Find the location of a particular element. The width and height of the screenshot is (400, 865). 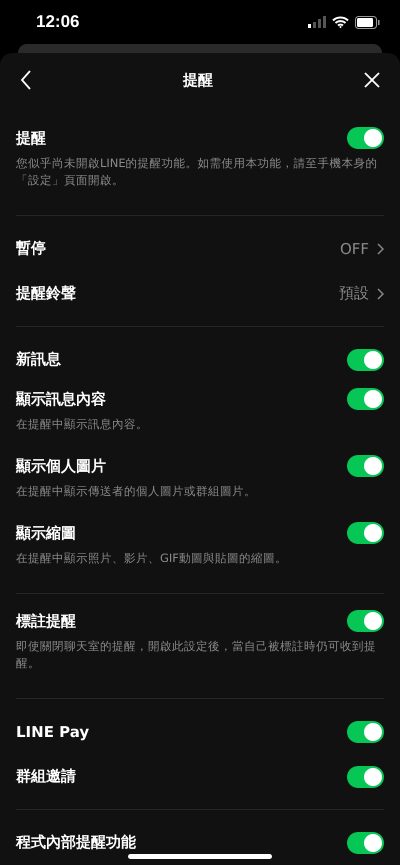

wifi-icon is located at coordinates (340, 22).